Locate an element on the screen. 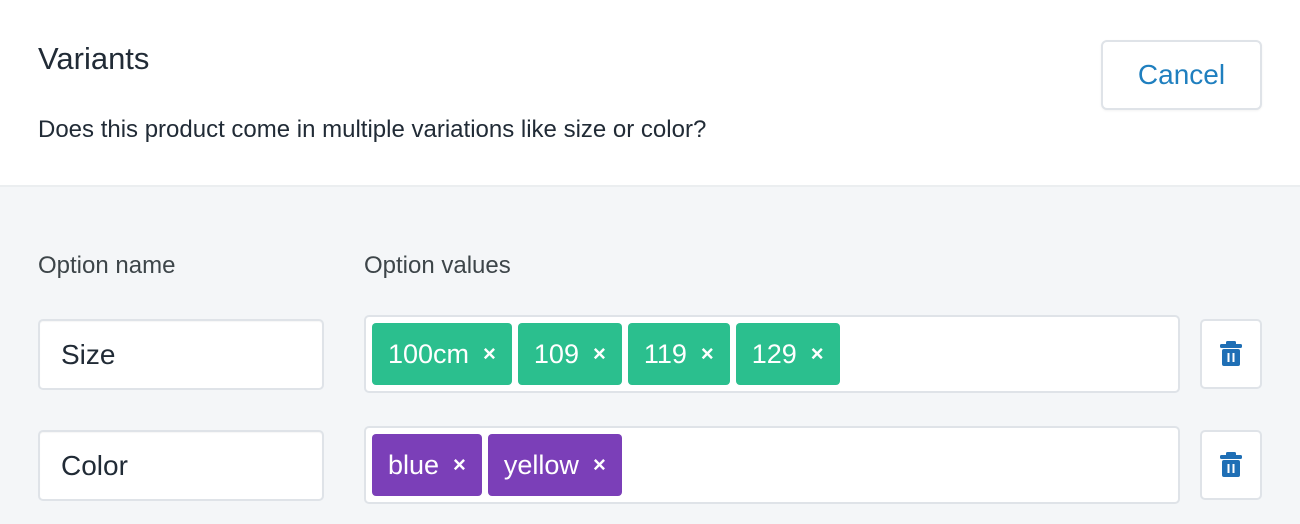 This screenshot has width=1300, height=524. delete-option-button-color is located at coordinates (1231, 465).